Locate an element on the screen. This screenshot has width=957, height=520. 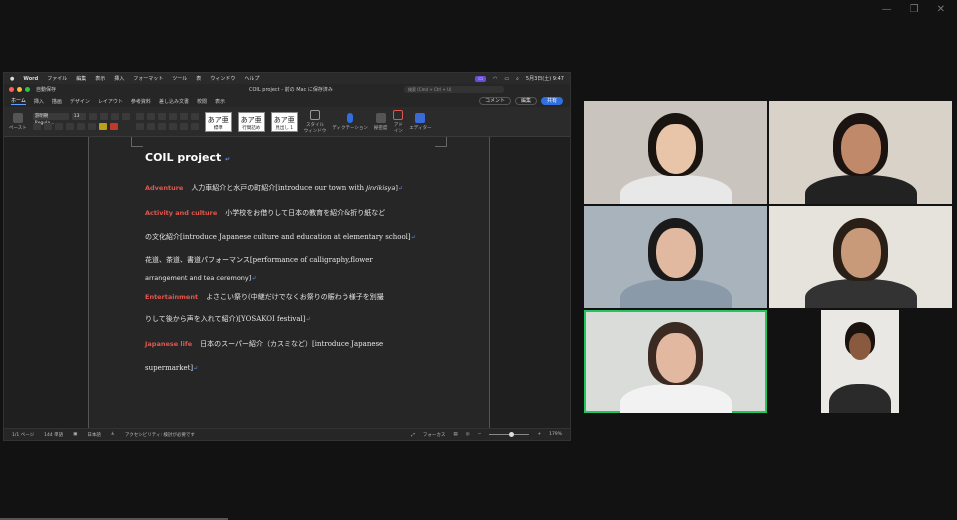
menubar-item: 編集 is located at coordinates (81, 78).